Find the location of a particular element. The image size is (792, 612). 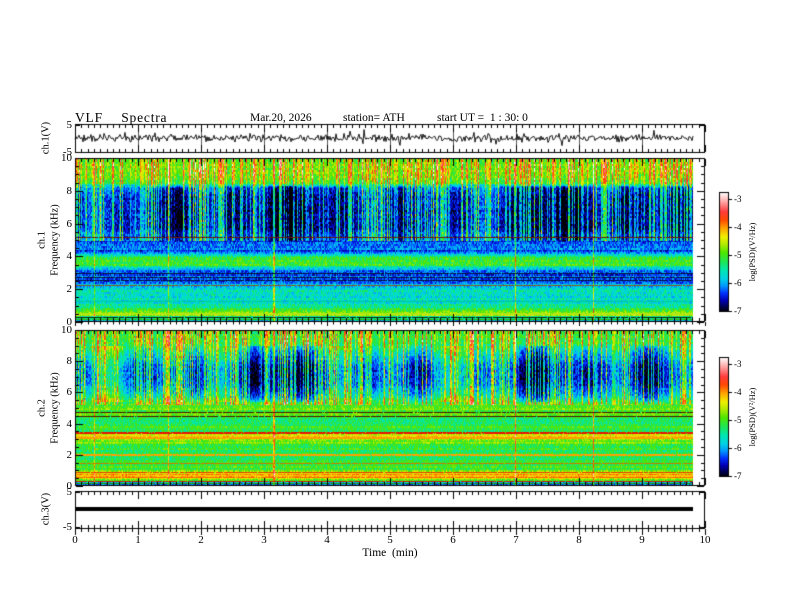

spec2-y-tick-label: 2 is located at coordinates (69, 454).